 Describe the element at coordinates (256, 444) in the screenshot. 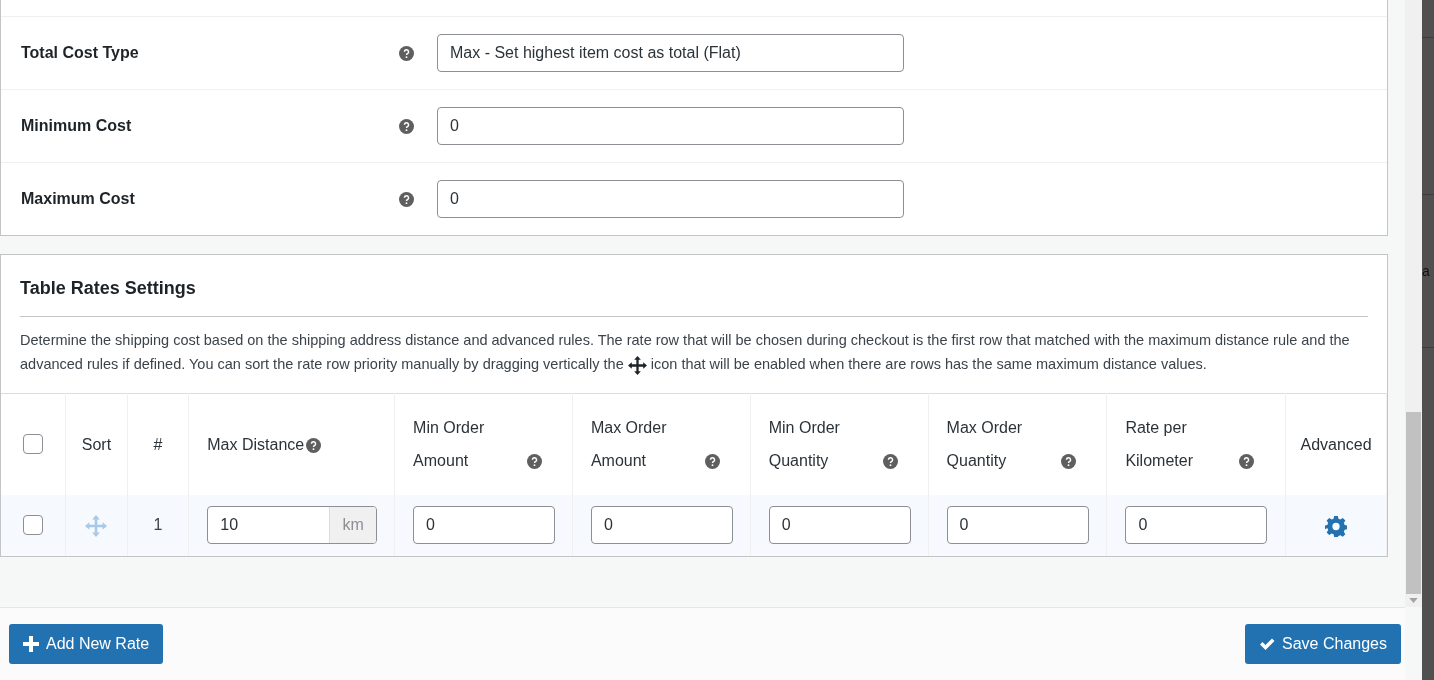

I see `column-header: Max Distance` at that location.